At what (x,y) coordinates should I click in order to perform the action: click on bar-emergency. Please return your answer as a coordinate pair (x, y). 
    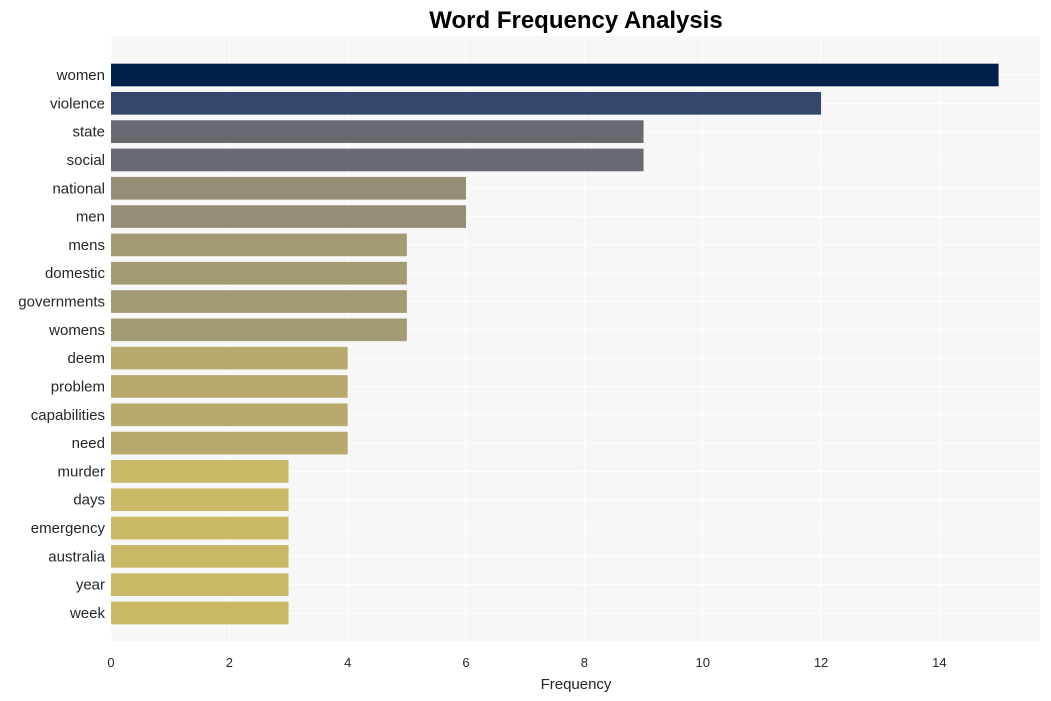
    Looking at the image, I should click on (200, 528).